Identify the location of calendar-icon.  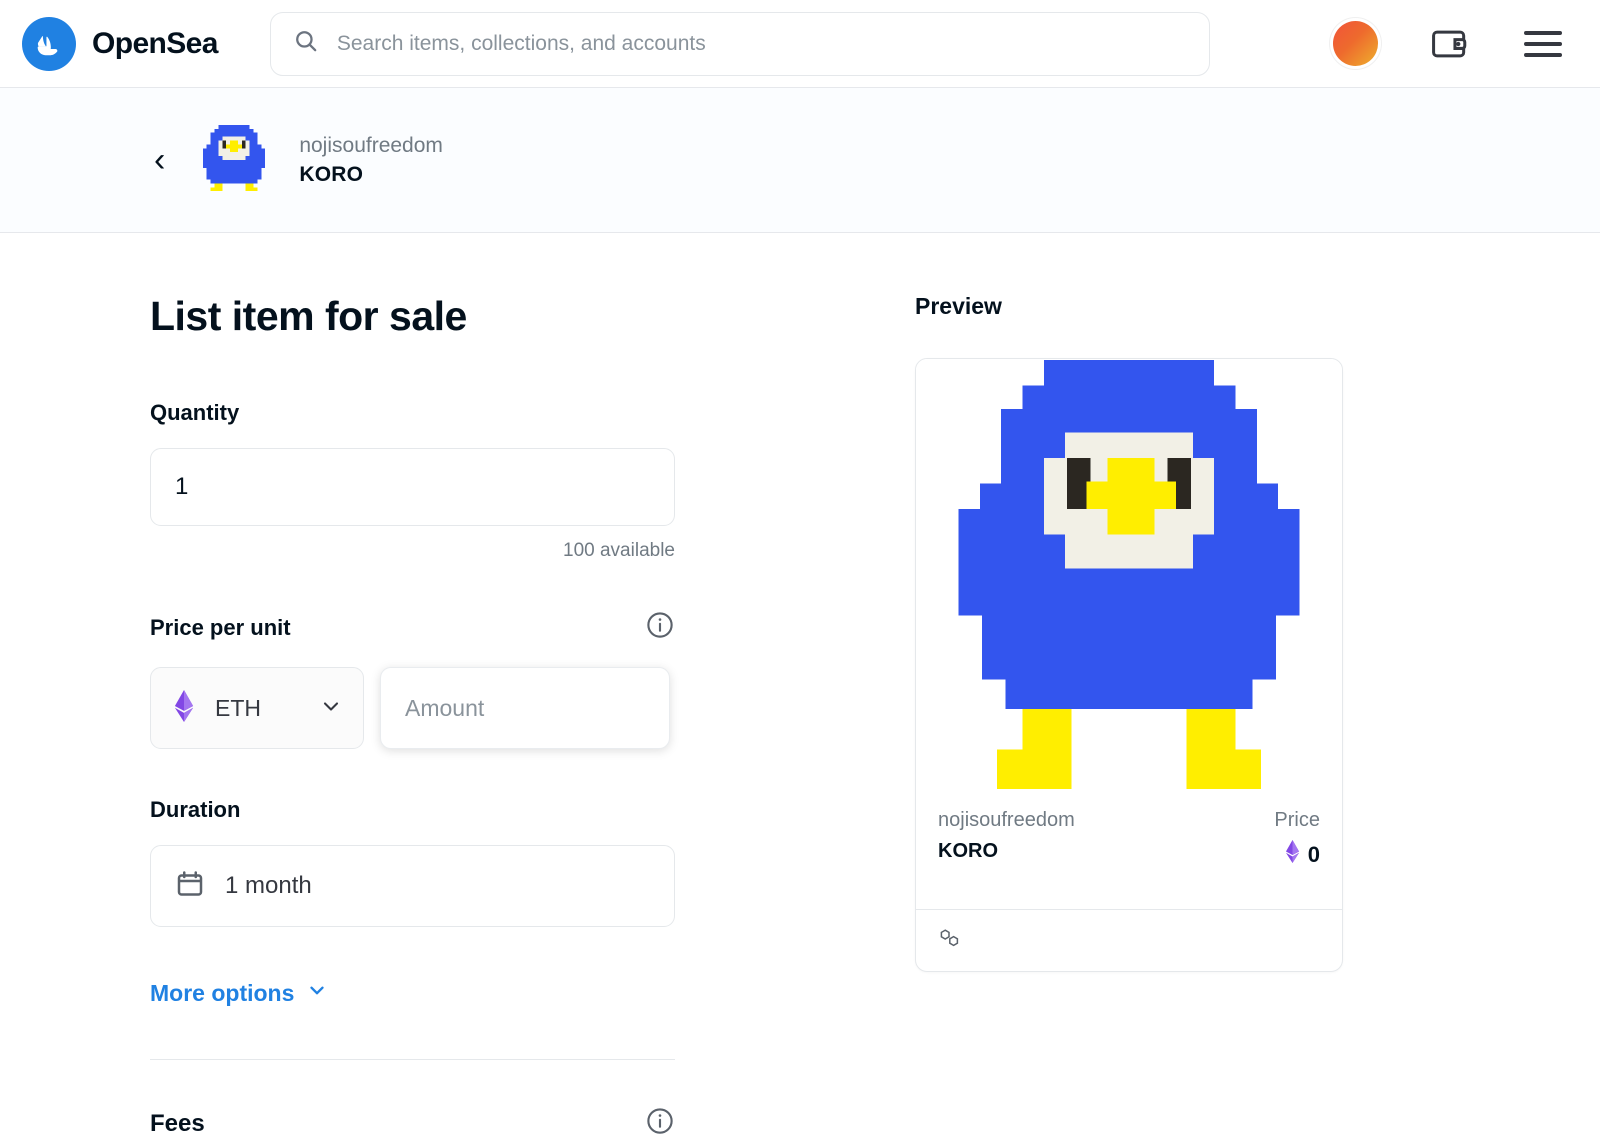
(190, 886).